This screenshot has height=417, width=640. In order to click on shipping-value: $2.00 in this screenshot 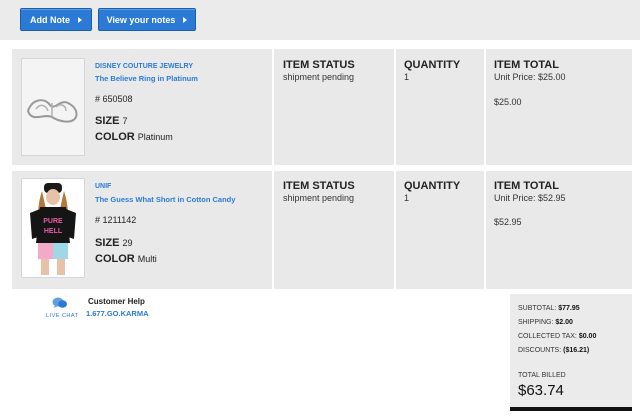, I will do `click(564, 322)`.